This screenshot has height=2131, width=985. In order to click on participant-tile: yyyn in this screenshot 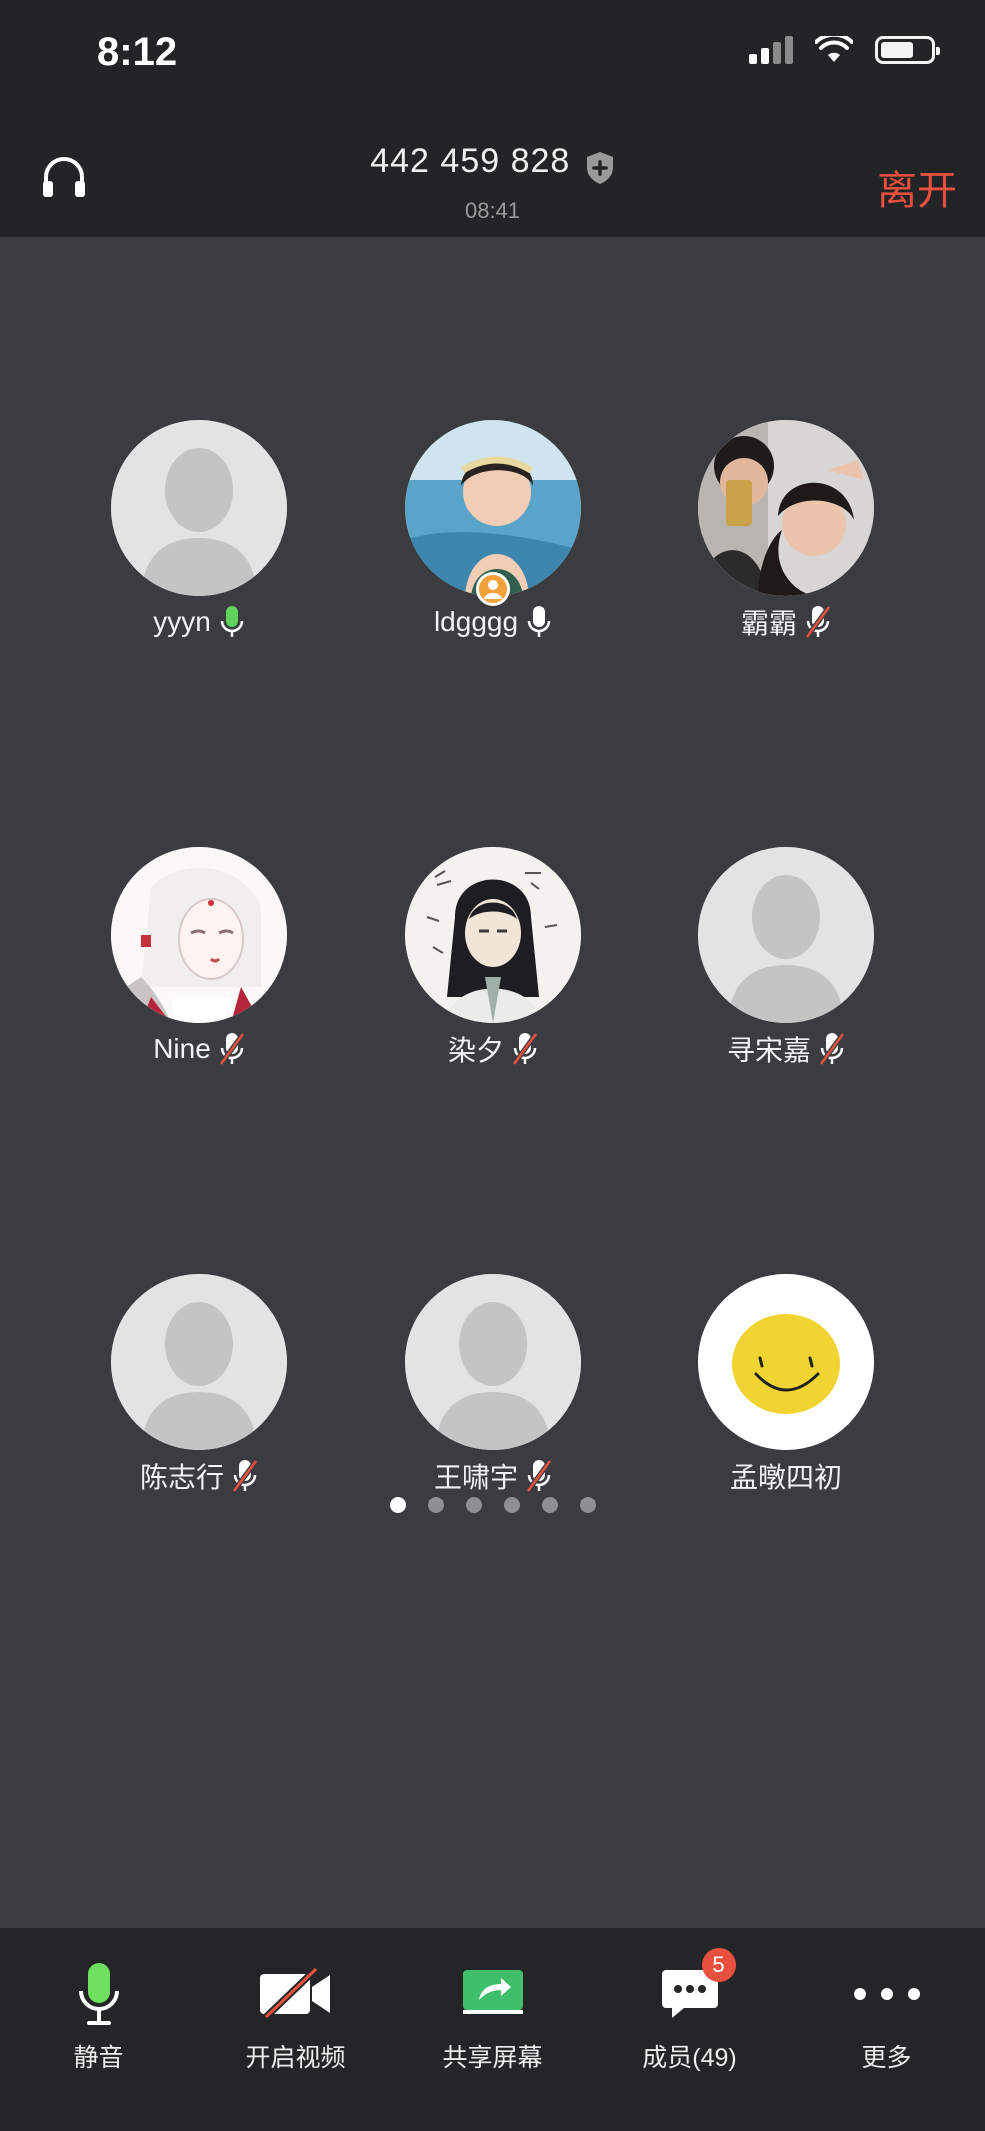, I will do `click(199, 531)`.